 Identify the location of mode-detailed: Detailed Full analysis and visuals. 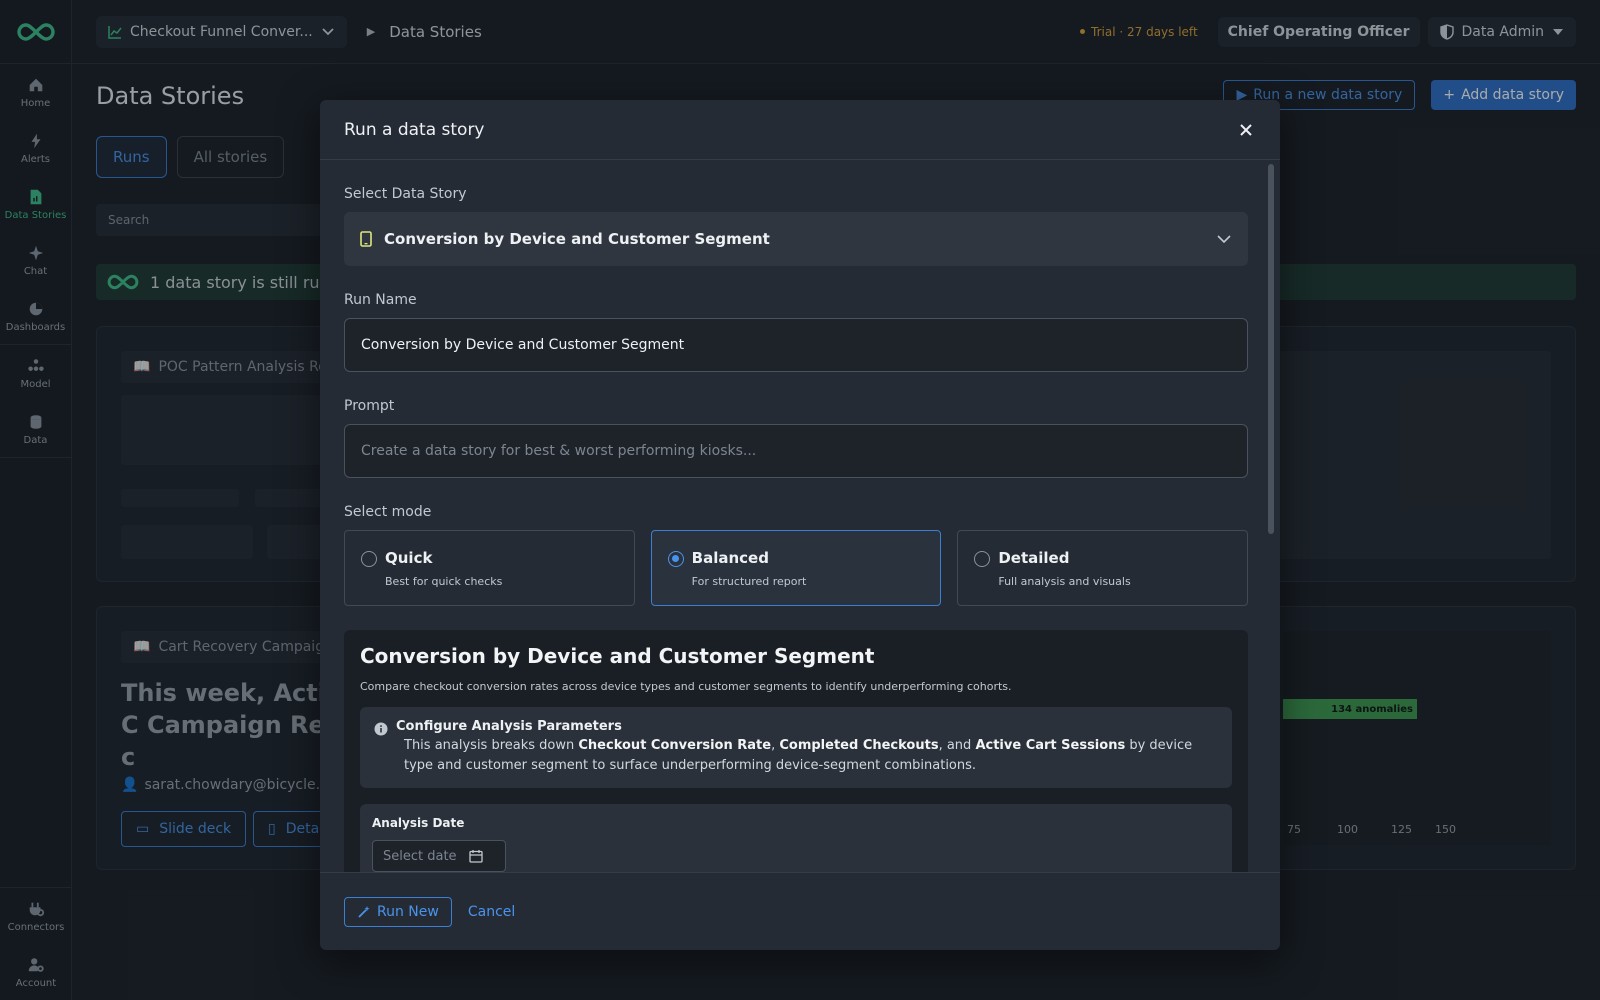
(1103, 568).